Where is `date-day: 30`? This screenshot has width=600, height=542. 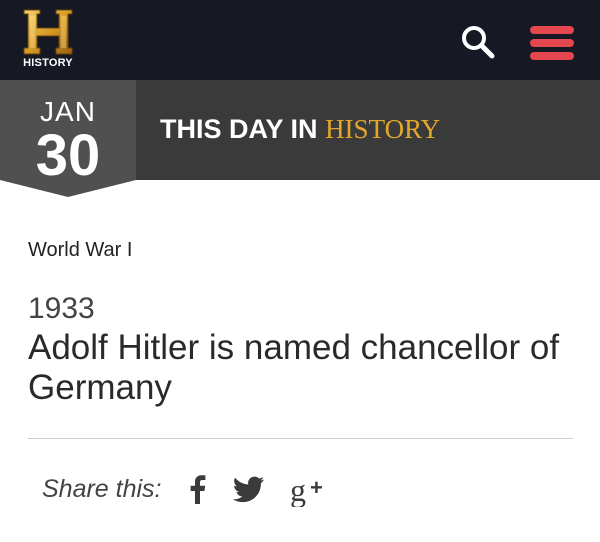
date-day: 30 is located at coordinates (68, 155).